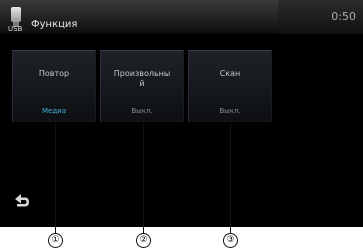  I want to click on back-button, so click(21, 202).